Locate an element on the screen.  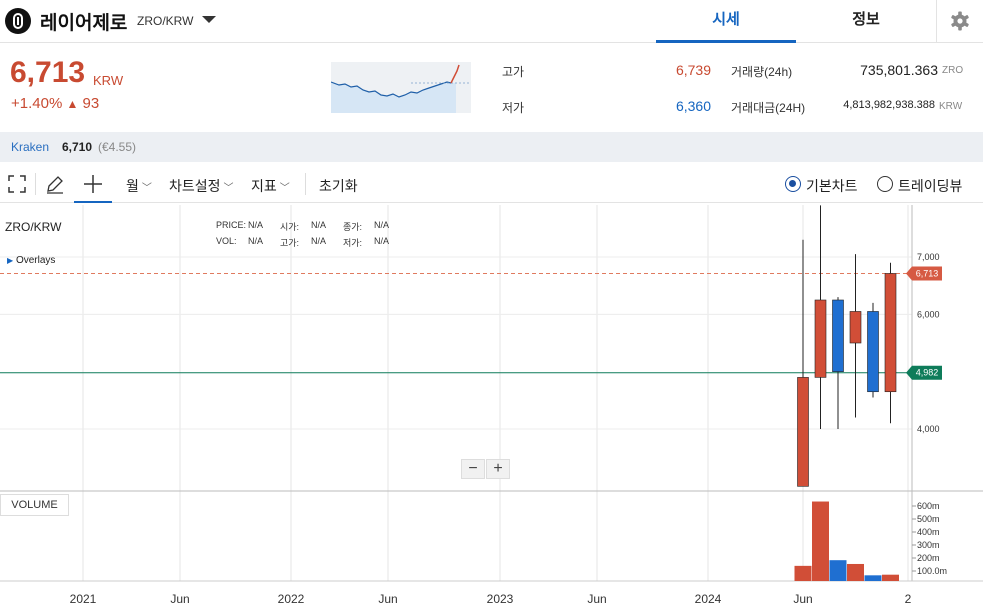
high-label: 고가 is located at coordinates (513, 72).